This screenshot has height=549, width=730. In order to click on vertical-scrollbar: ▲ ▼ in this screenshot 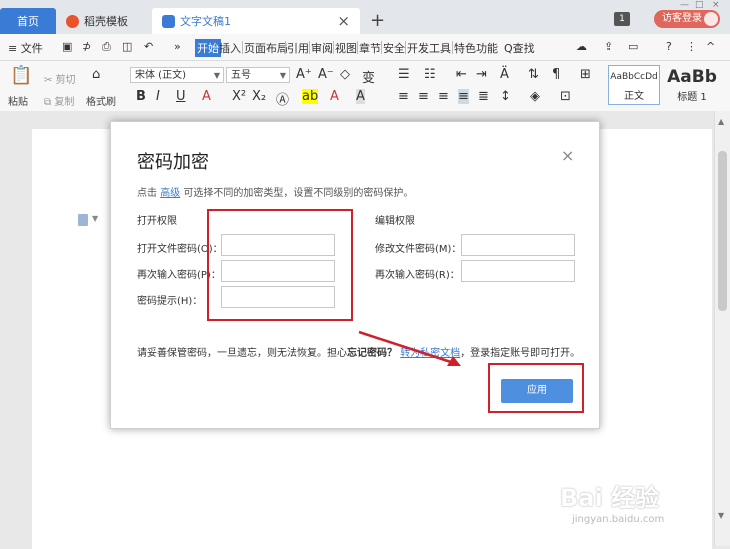, I will do `click(722, 328)`.